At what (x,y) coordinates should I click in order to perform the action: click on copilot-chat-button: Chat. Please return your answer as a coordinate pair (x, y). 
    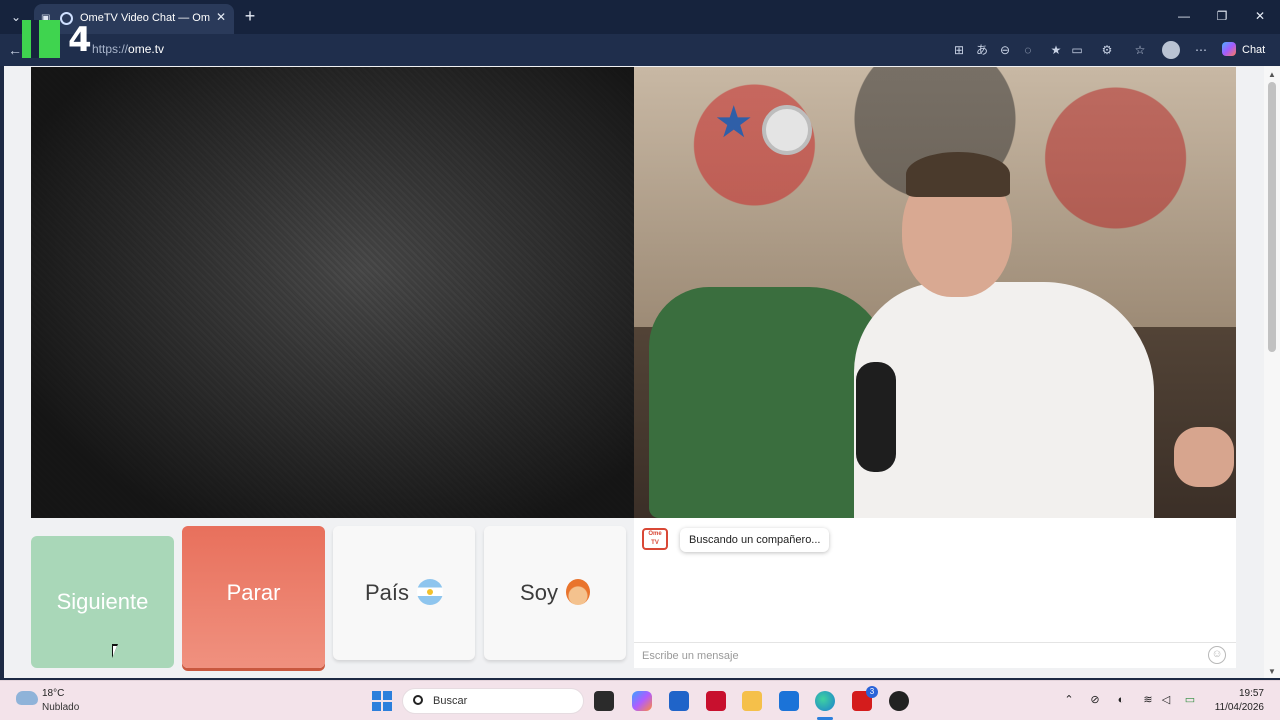
    Looking at the image, I should click on (1247, 50).